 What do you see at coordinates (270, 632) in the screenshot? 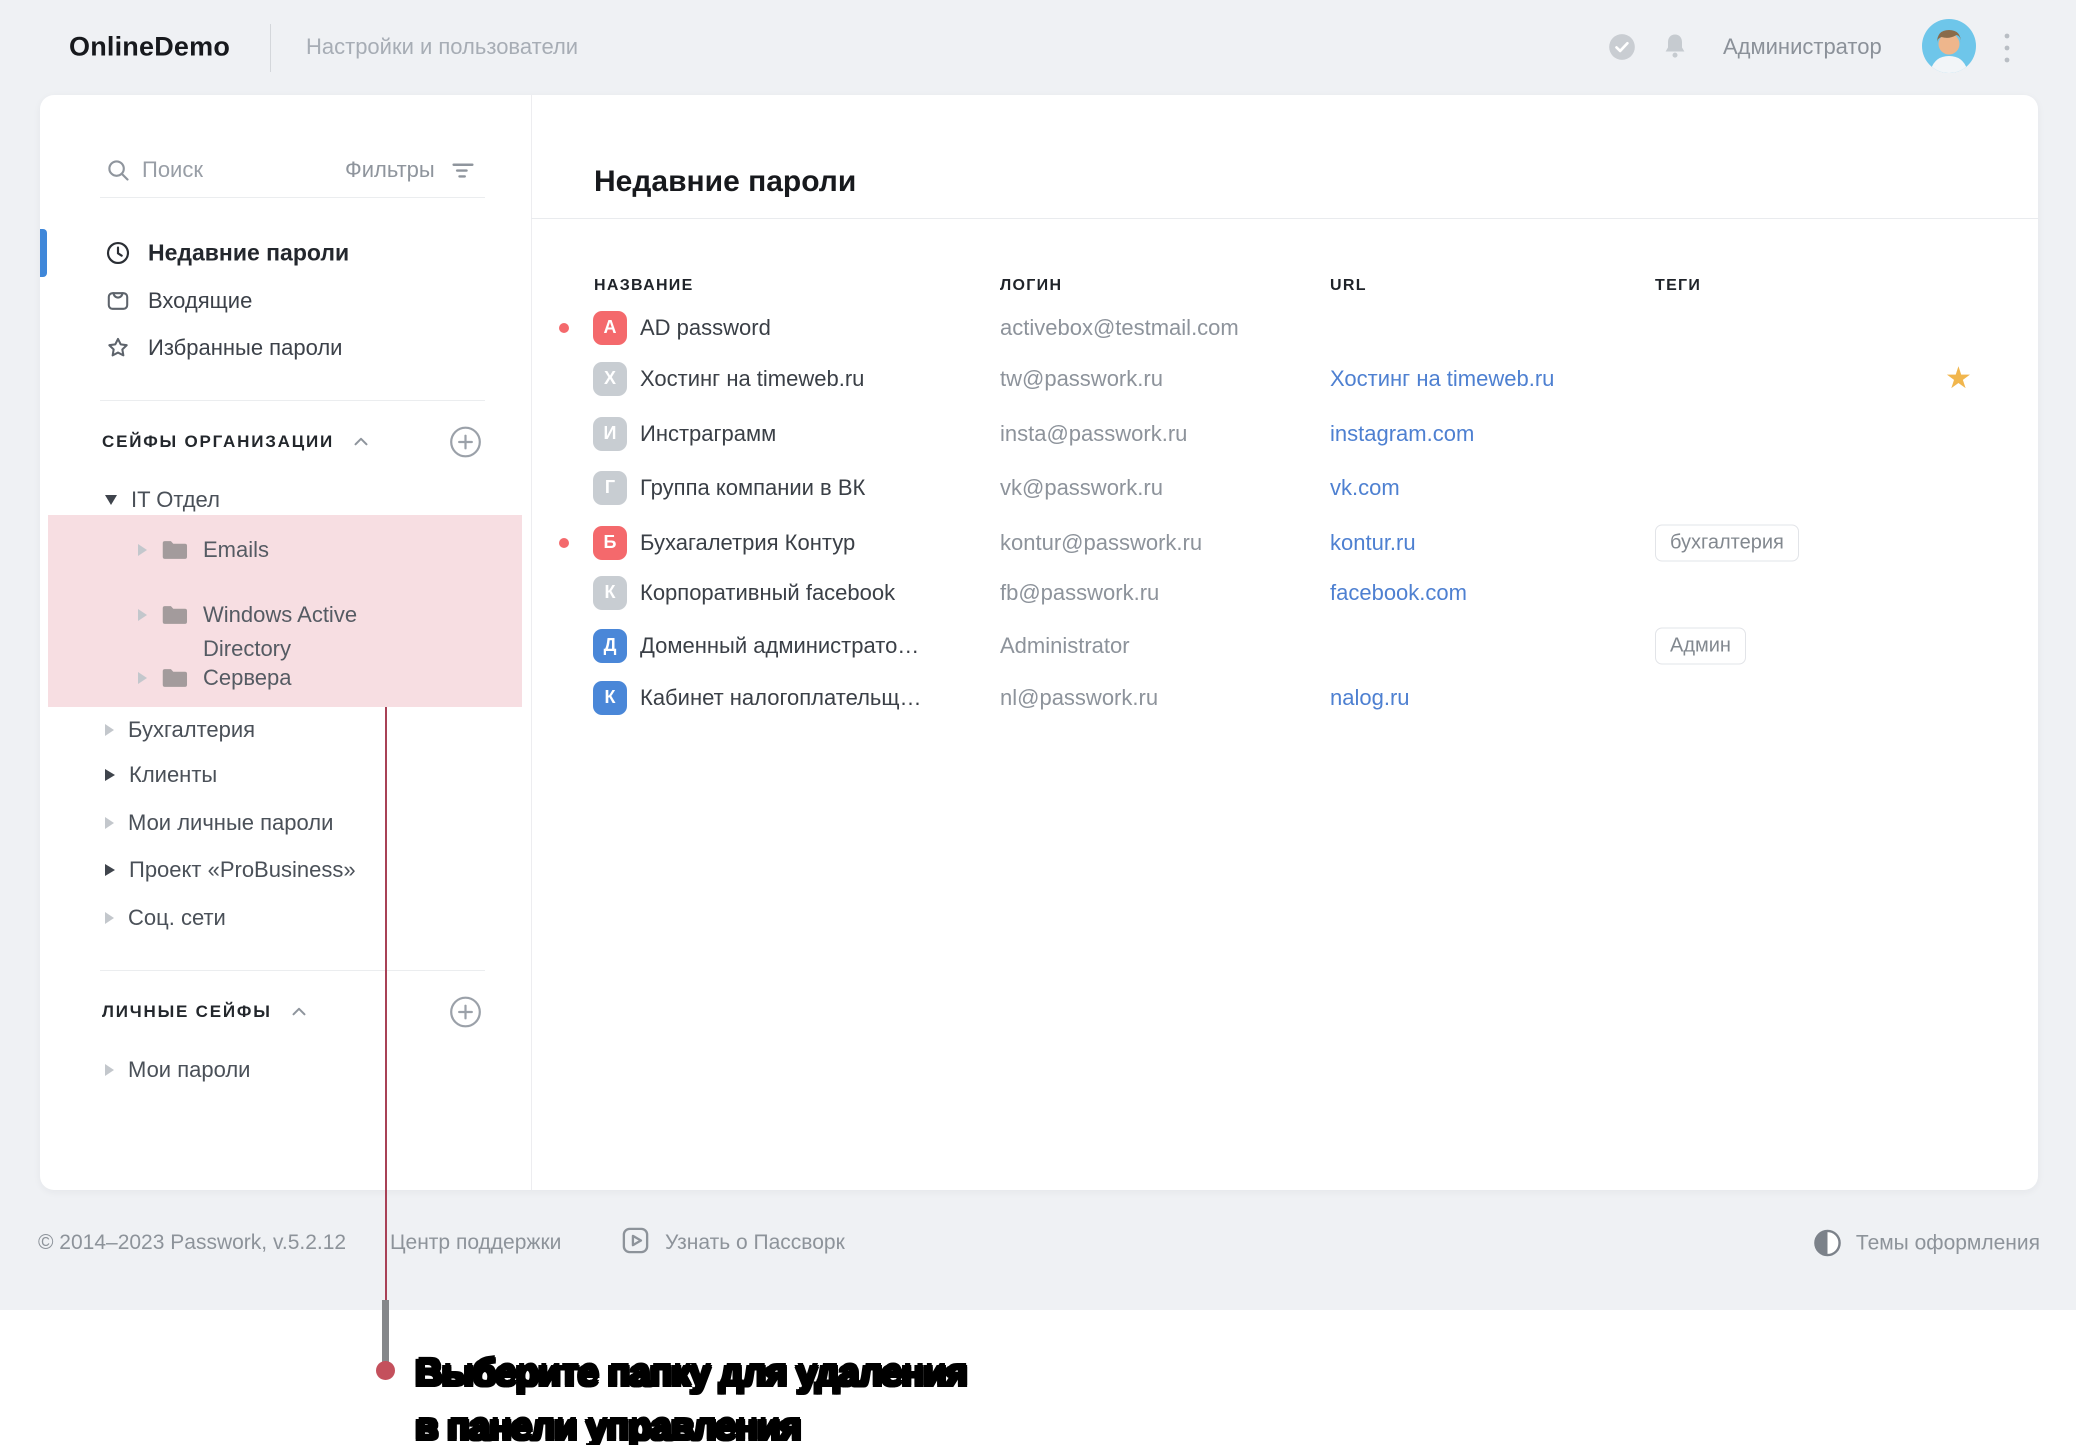
I see `tree-item-windows-active-directory: Windows Active Directory` at bounding box center [270, 632].